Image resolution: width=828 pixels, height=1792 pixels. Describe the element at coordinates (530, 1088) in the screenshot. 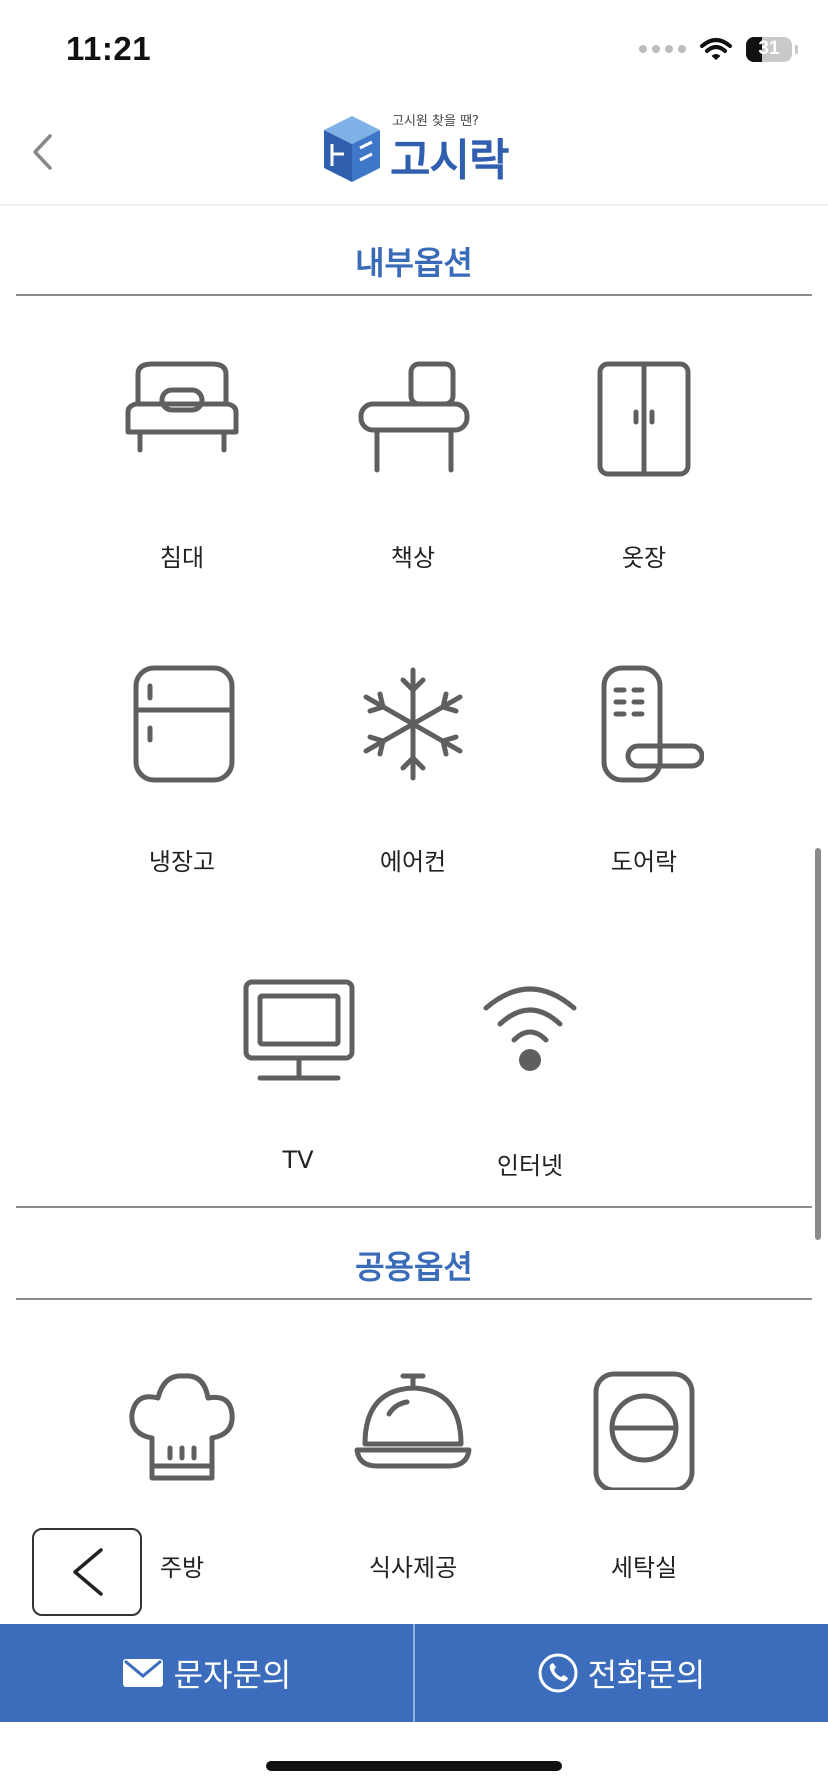

I see `option-internet: 인터넷` at that location.